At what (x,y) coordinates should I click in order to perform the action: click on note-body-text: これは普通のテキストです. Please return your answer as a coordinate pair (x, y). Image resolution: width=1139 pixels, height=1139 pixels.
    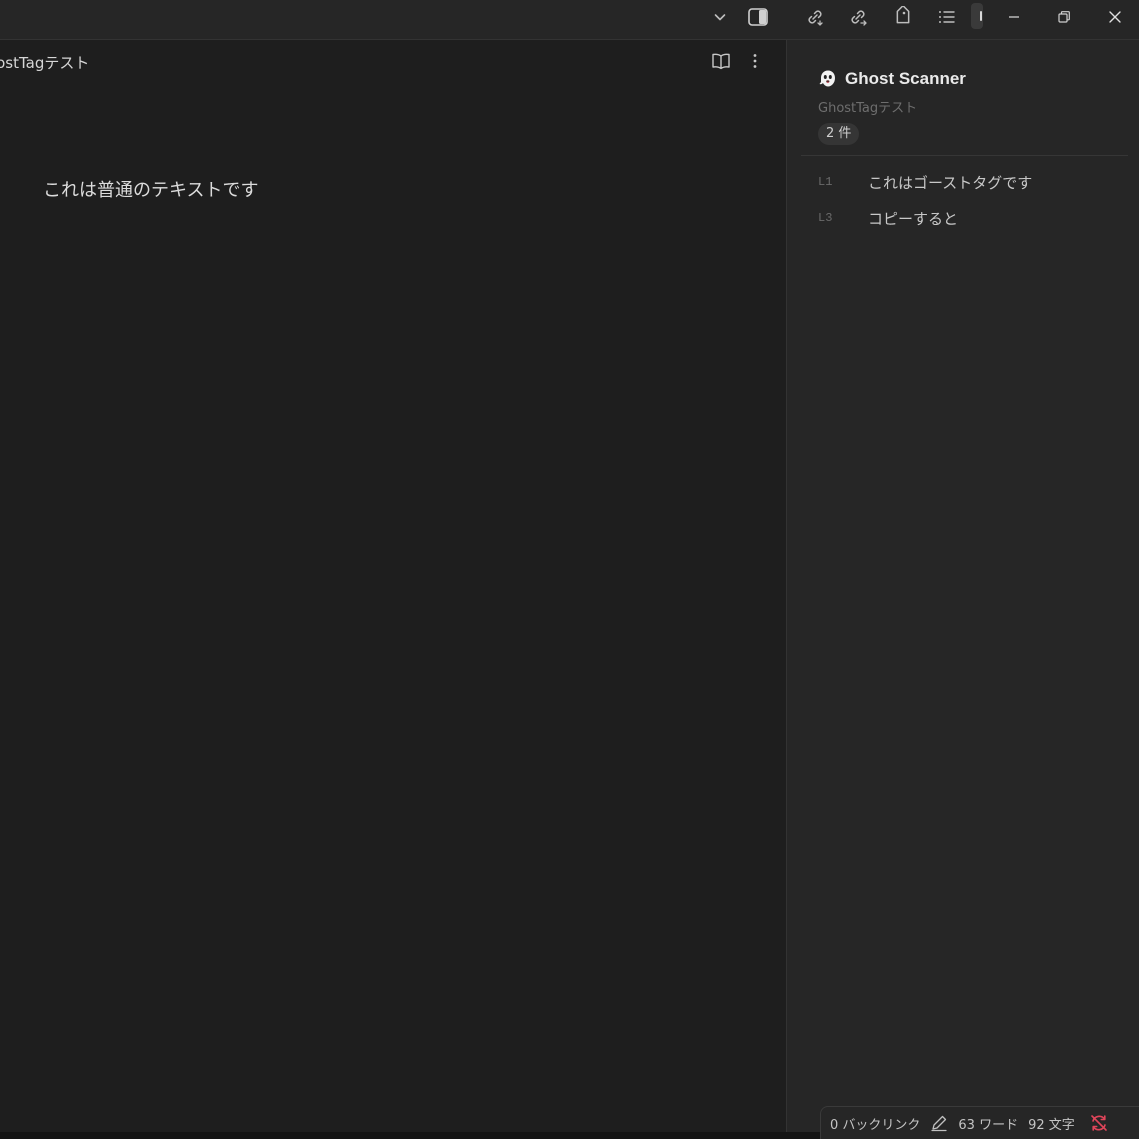
    Looking at the image, I should click on (150, 189).